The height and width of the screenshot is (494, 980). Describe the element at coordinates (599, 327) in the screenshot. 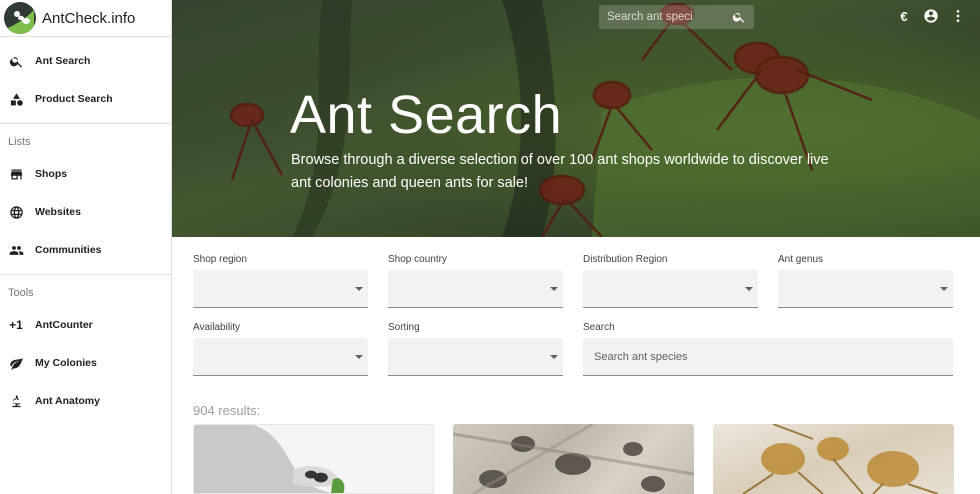

I see `search-label: Search` at that location.